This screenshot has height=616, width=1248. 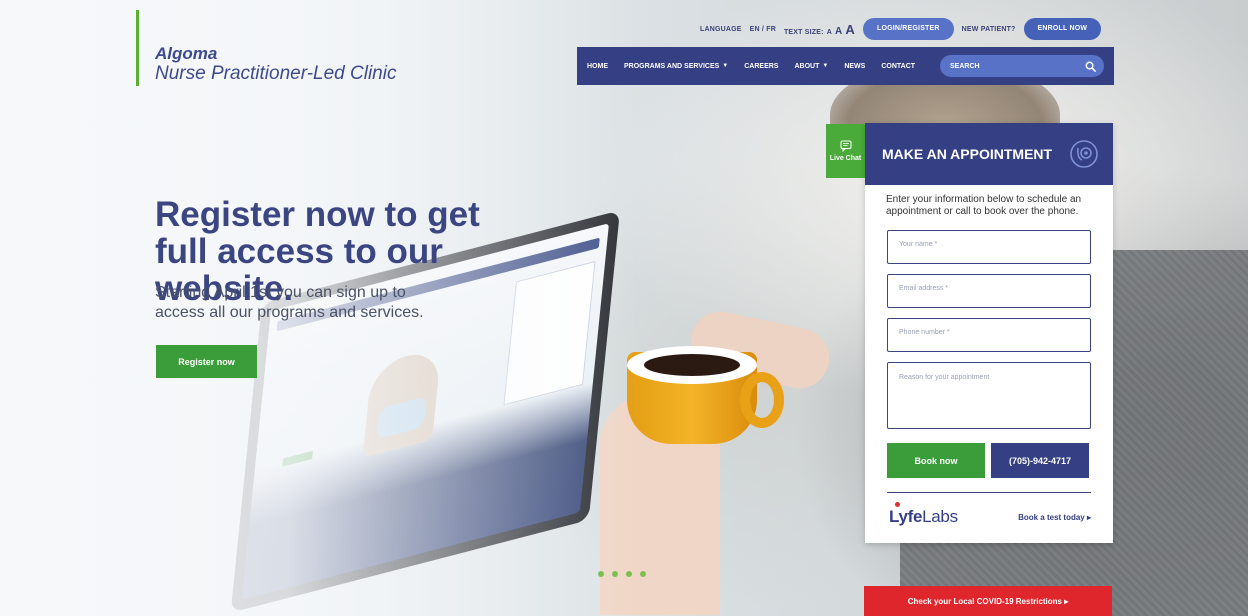 I want to click on nav-item-label: HOME, so click(x=597, y=66).